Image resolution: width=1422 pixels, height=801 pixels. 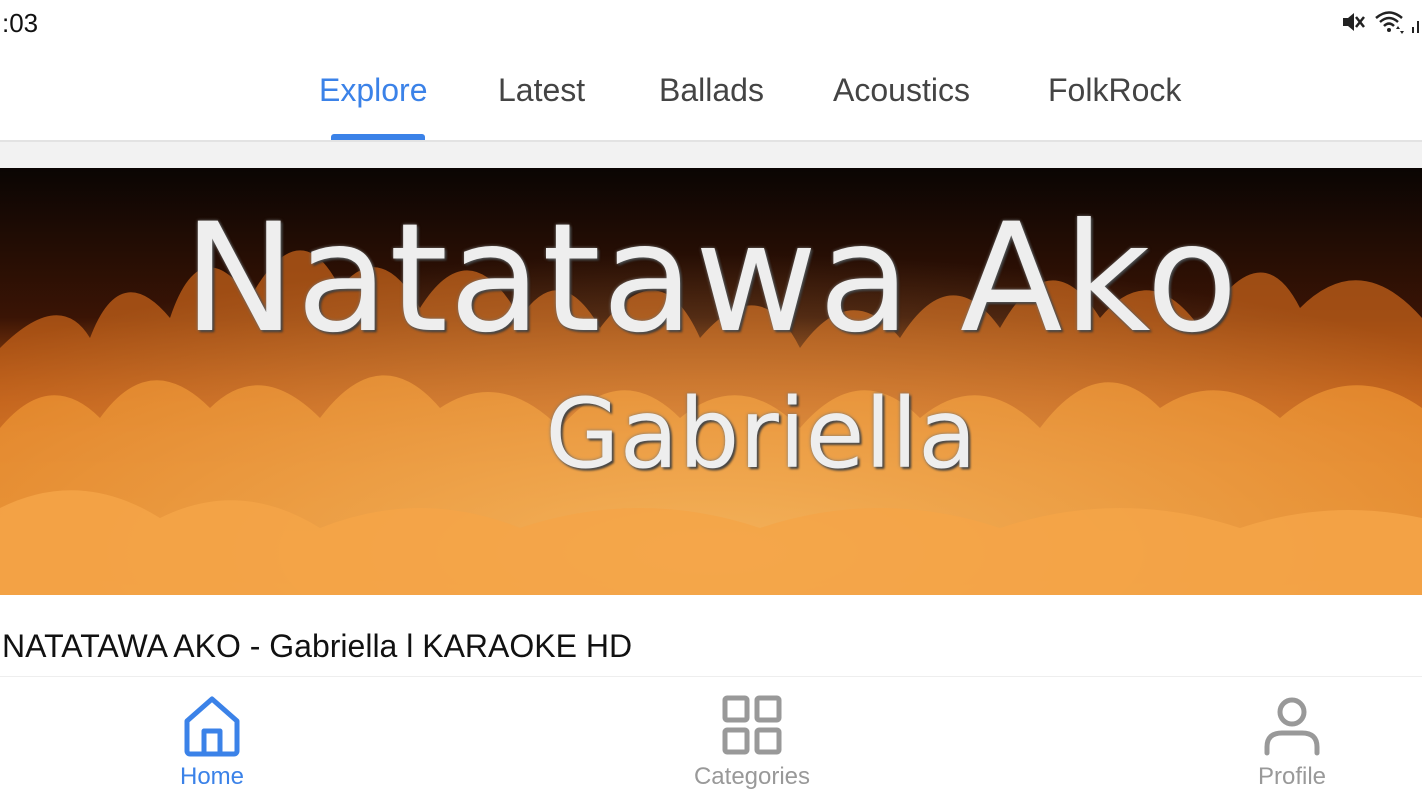 What do you see at coordinates (1416, 24) in the screenshot?
I see `signal-icon` at bounding box center [1416, 24].